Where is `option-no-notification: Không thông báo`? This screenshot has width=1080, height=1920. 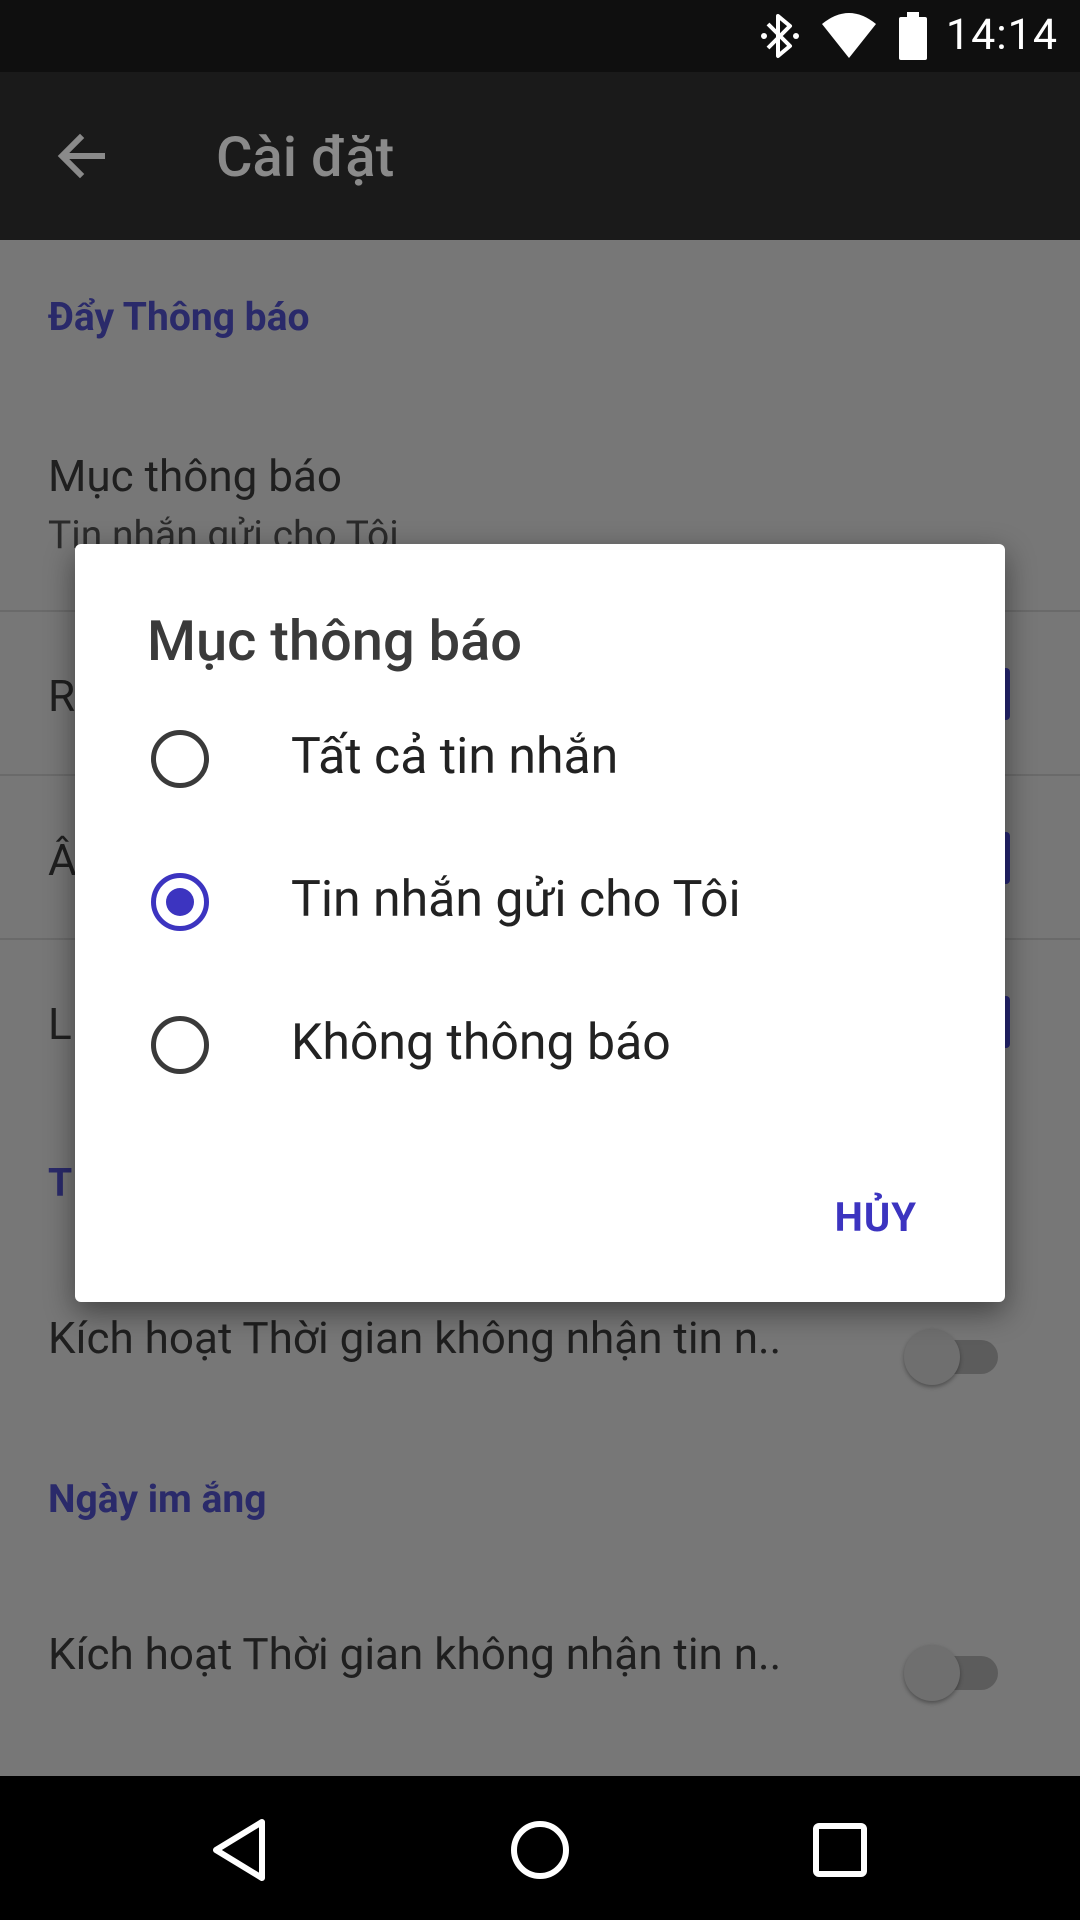
option-no-notification: Không thông báo is located at coordinates (540, 1040).